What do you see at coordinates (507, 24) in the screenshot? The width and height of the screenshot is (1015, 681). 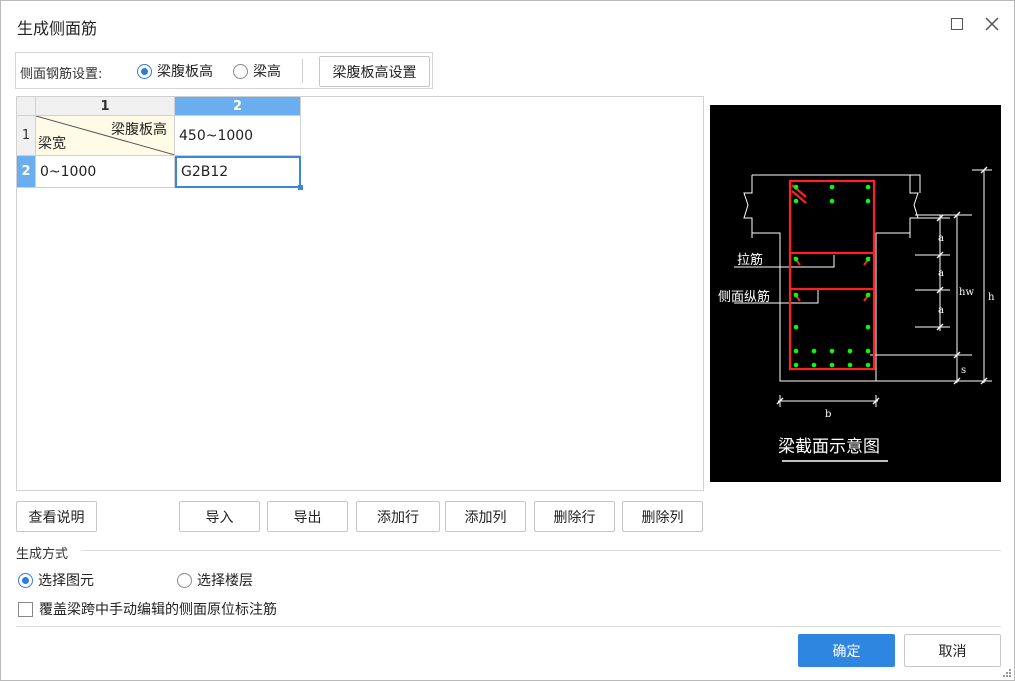 I see `title-bar: 生成侧面筋` at bounding box center [507, 24].